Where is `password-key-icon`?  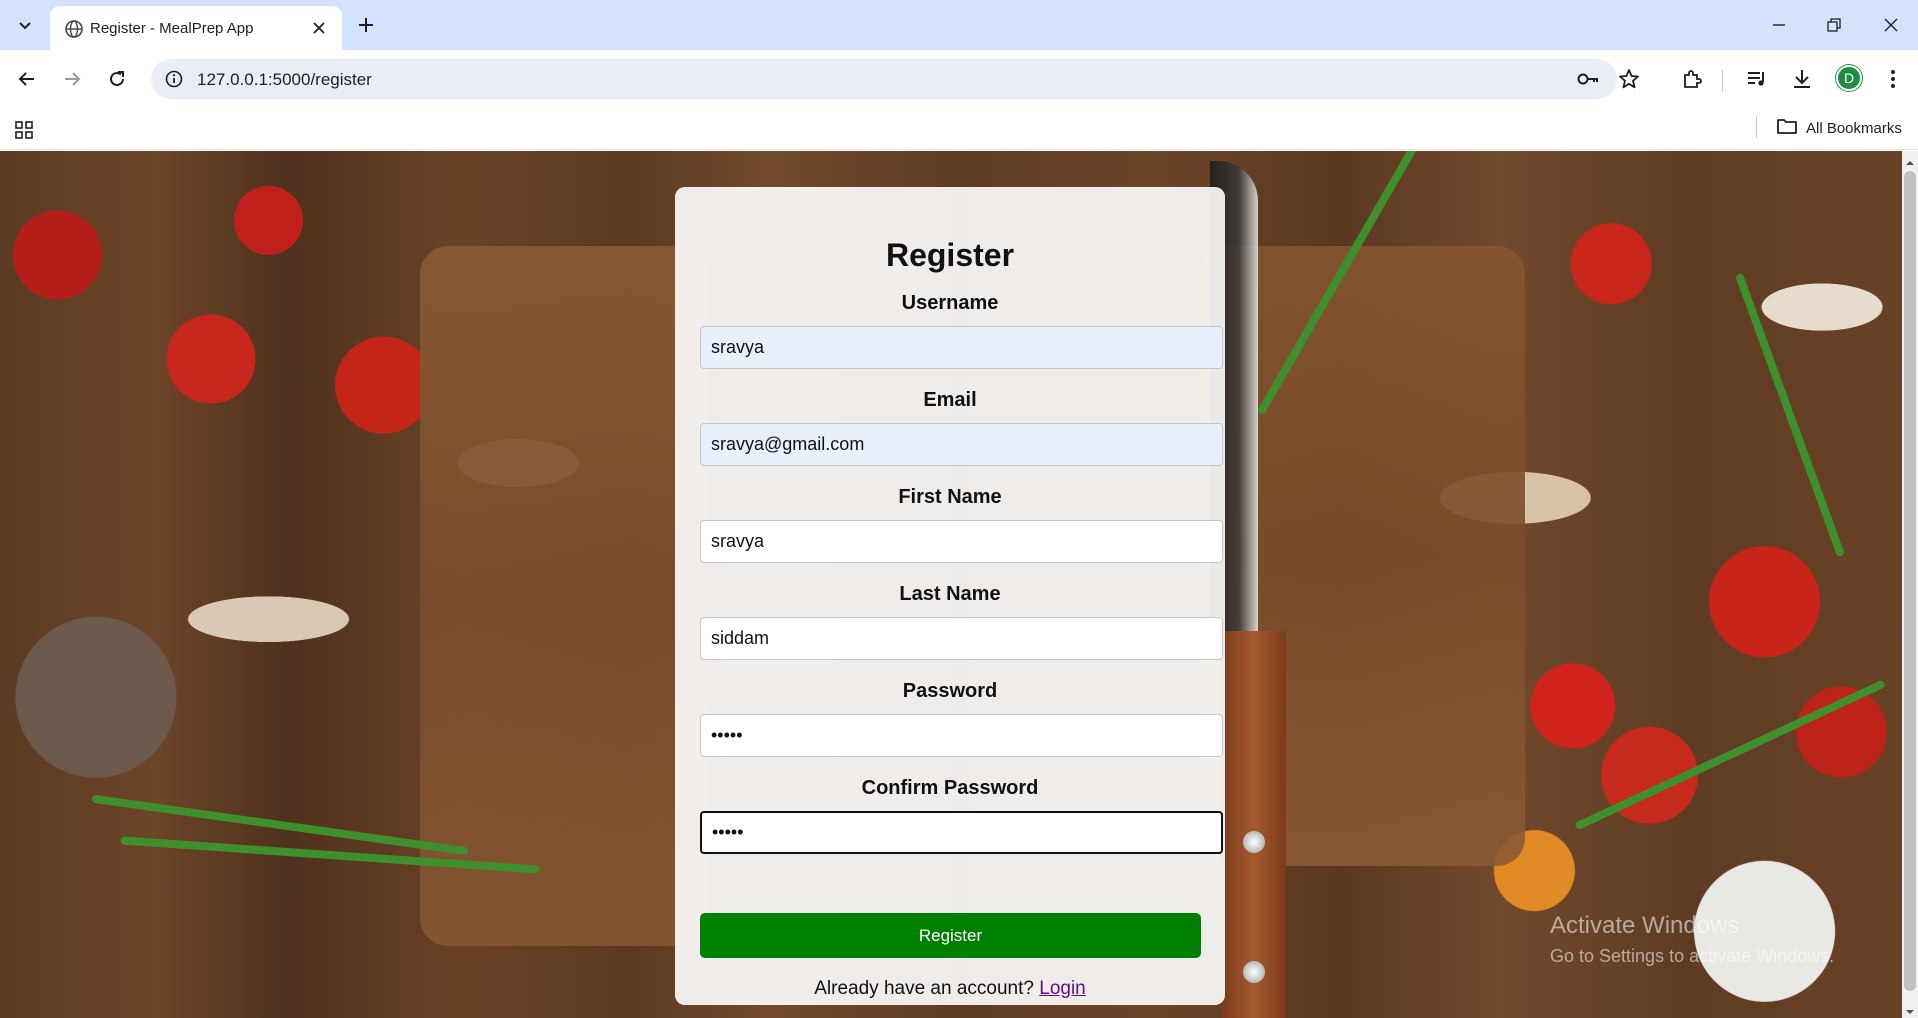
password-key-icon is located at coordinates (1588, 79).